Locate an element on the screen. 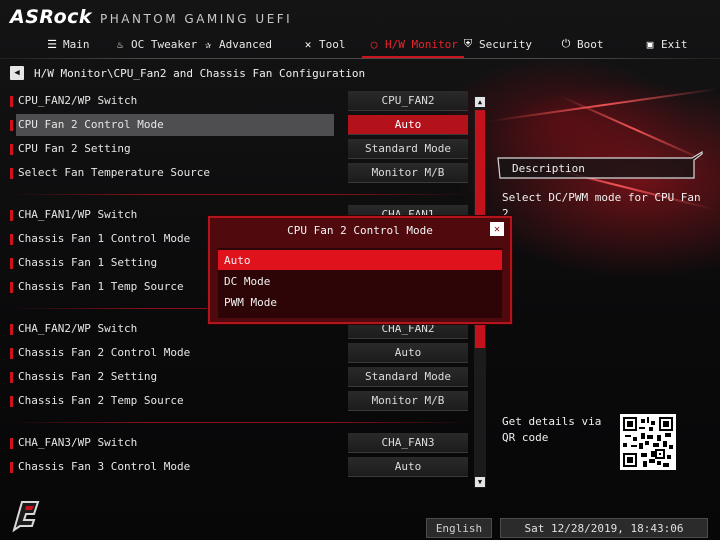 The height and width of the screenshot is (540, 720). setting-row-selected: CPU Fan 2 Control Mode Auto is located at coordinates (240, 125).